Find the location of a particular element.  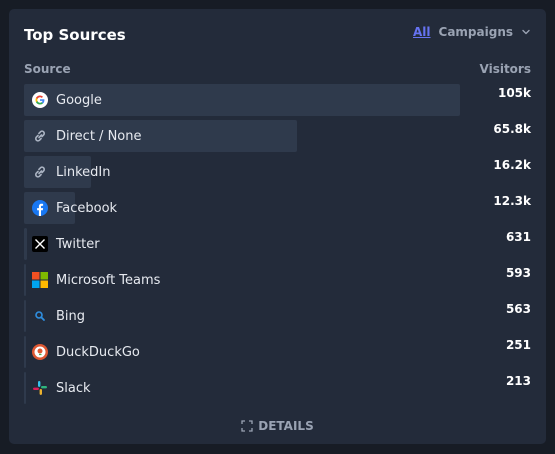

details-button: DETAILS is located at coordinates (277, 426).